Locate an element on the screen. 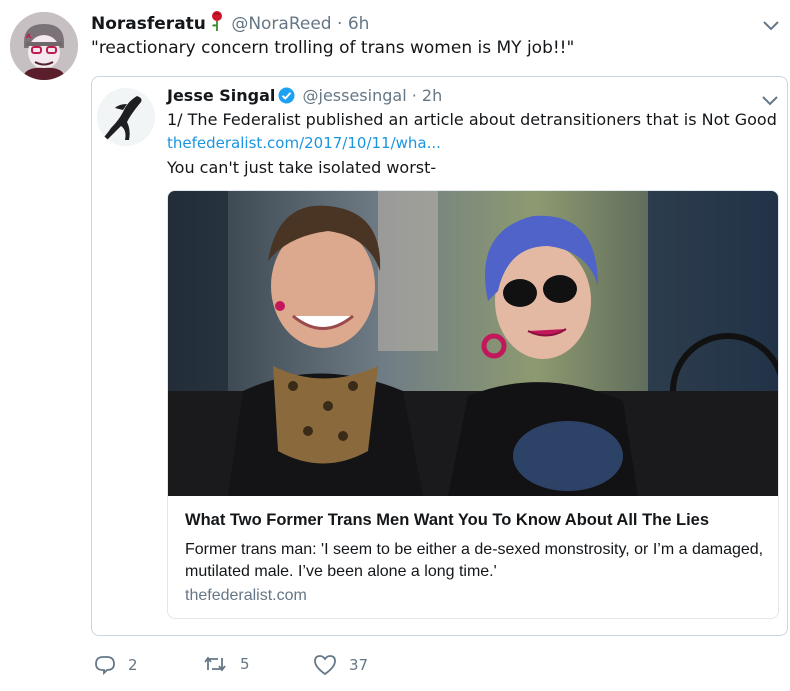 Image resolution: width=790 pixels, height=691 pixels. author-name: Norasferatu is located at coordinates (148, 24).